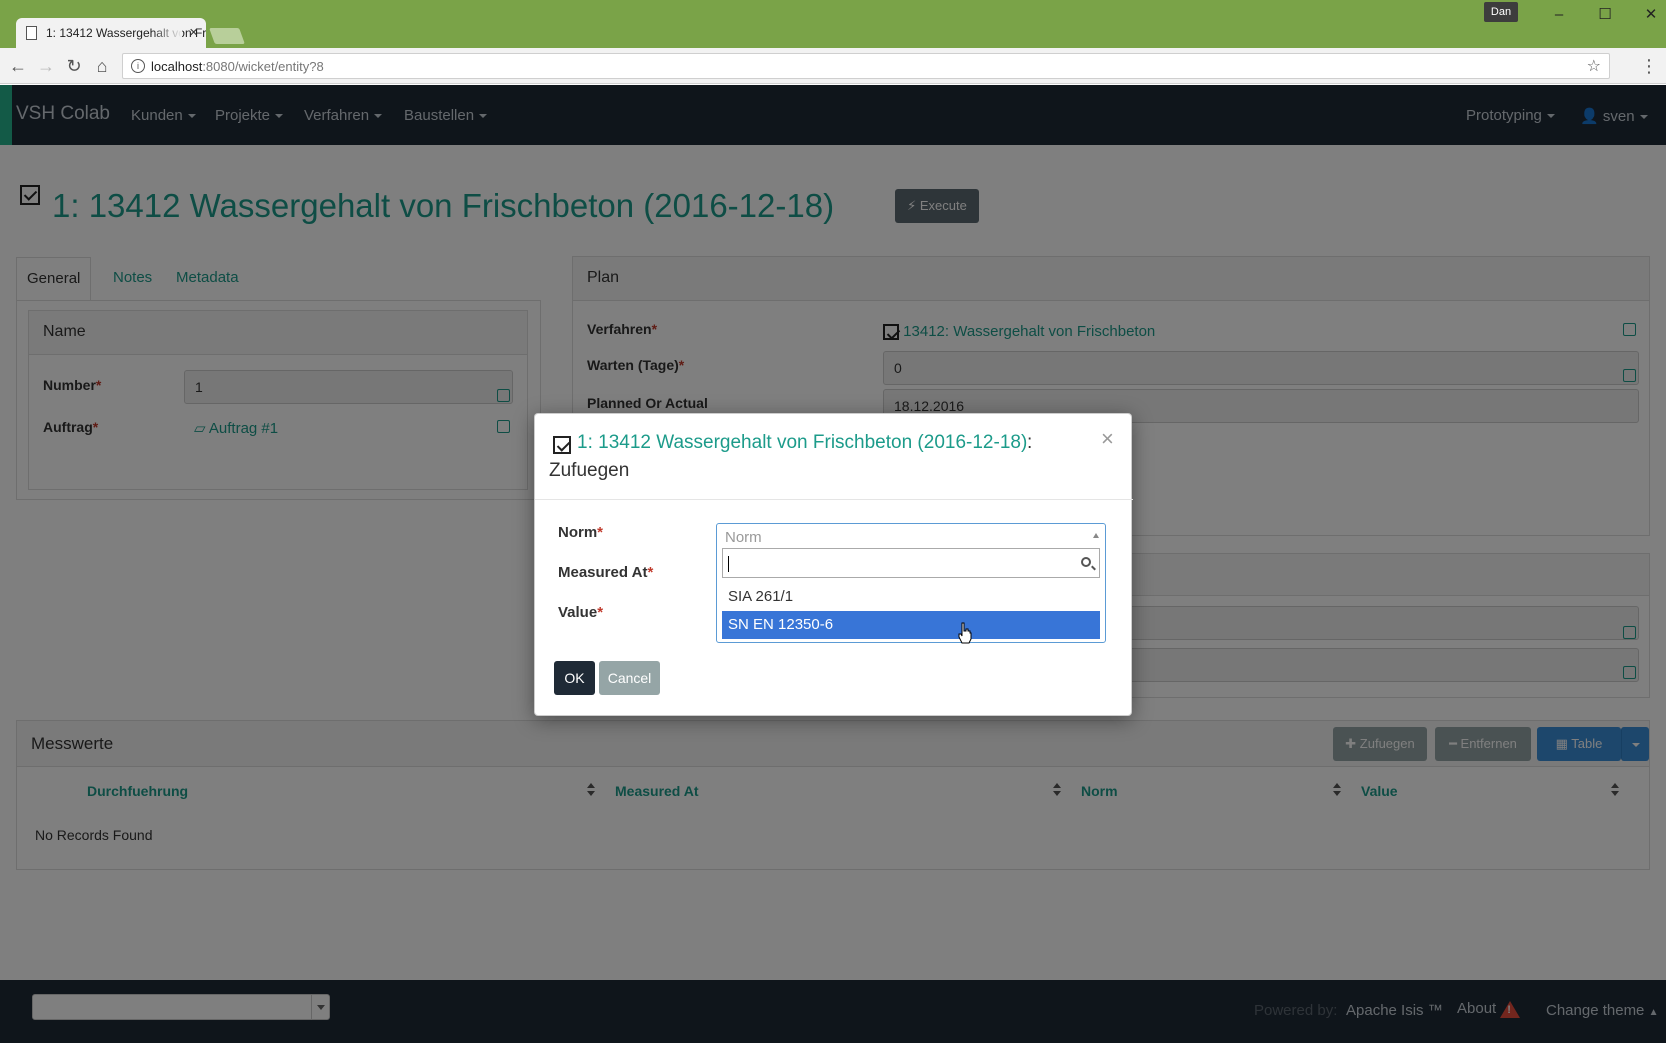 This screenshot has width=1666, height=1043. I want to click on norm-select-dropdown: Norm SIA 261/1 SN EN 12350-6, so click(911, 583).